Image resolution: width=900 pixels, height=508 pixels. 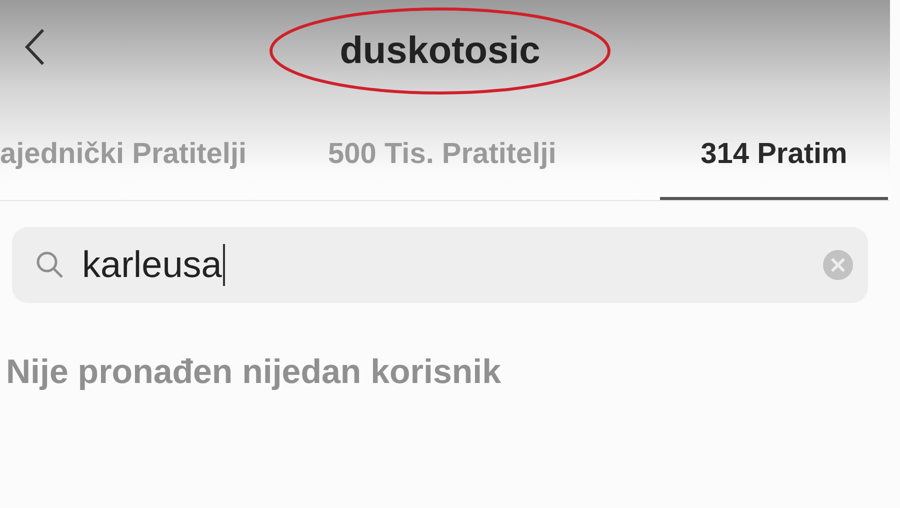 I want to click on search-query: karleusa, so click(x=153, y=265).